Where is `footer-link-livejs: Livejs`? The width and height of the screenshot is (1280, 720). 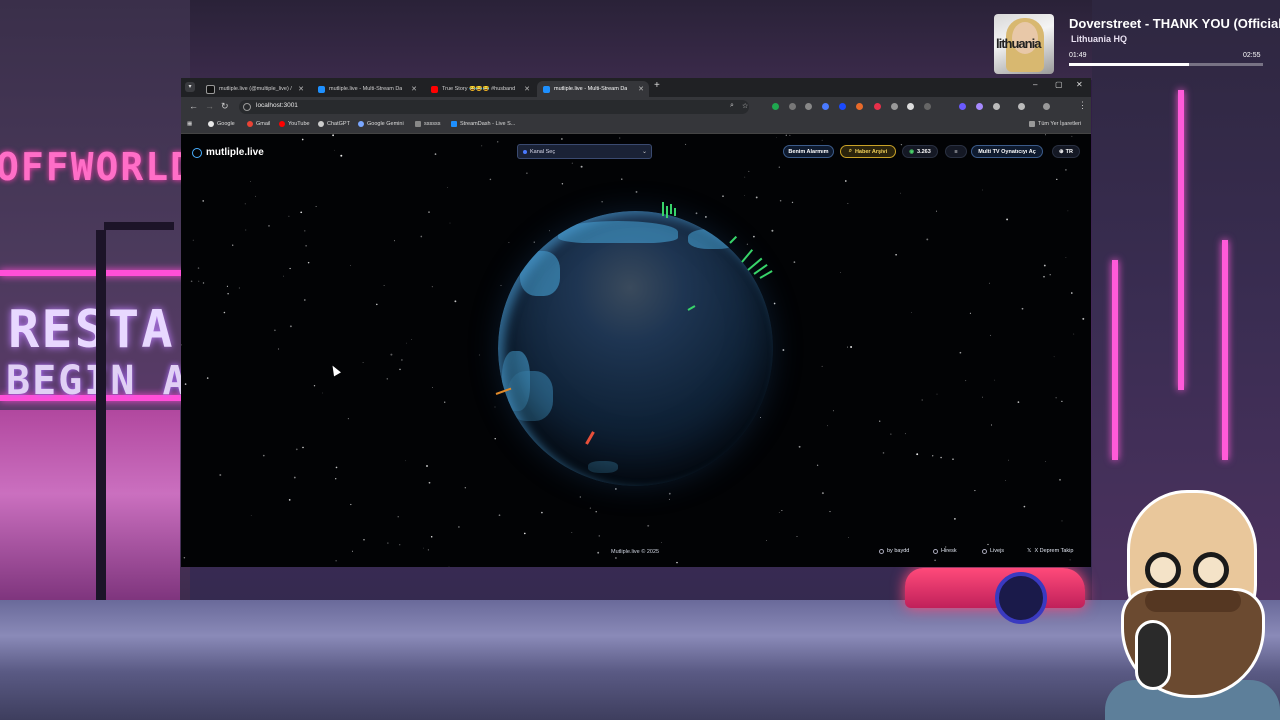
footer-link-livejs: Livejs is located at coordinates (993, 551).